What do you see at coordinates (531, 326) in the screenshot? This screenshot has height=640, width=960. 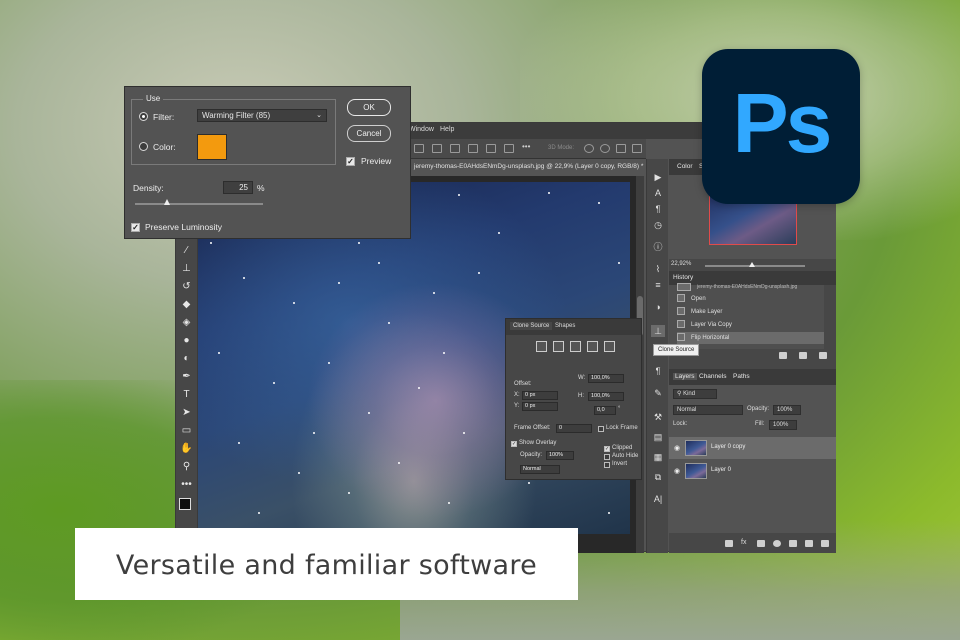 I see `tab-clone-source: Clone Source` at bounding box center [531, 326].